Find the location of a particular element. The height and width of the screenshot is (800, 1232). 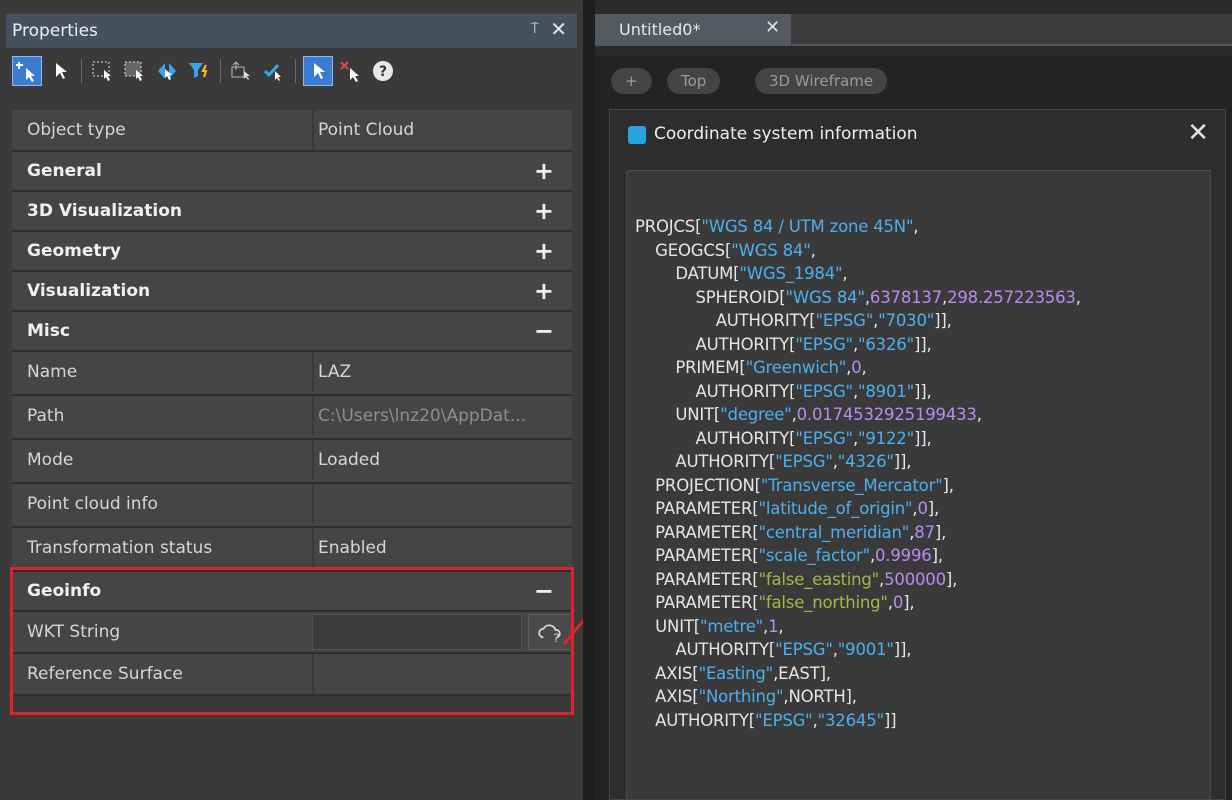

select-by-layer-icon is located at coordinates (242, 71).